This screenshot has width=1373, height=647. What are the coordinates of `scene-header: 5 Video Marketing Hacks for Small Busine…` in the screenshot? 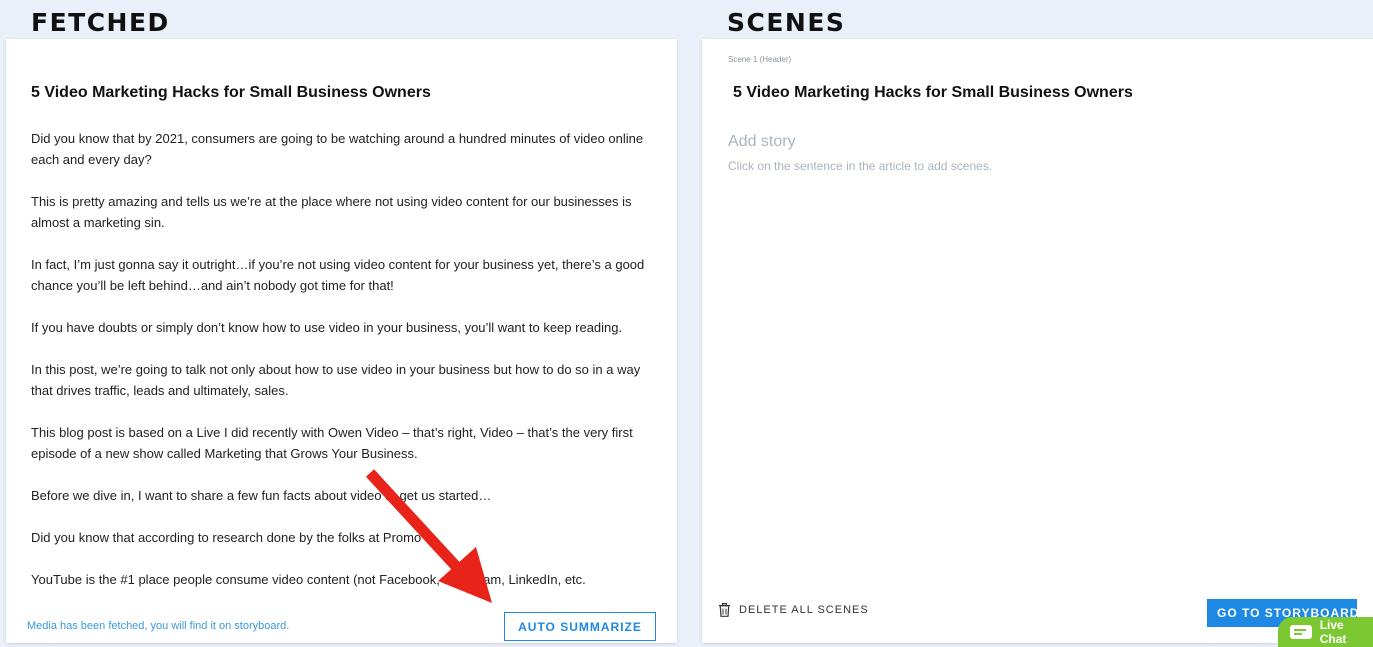 It's located at (933, 93).